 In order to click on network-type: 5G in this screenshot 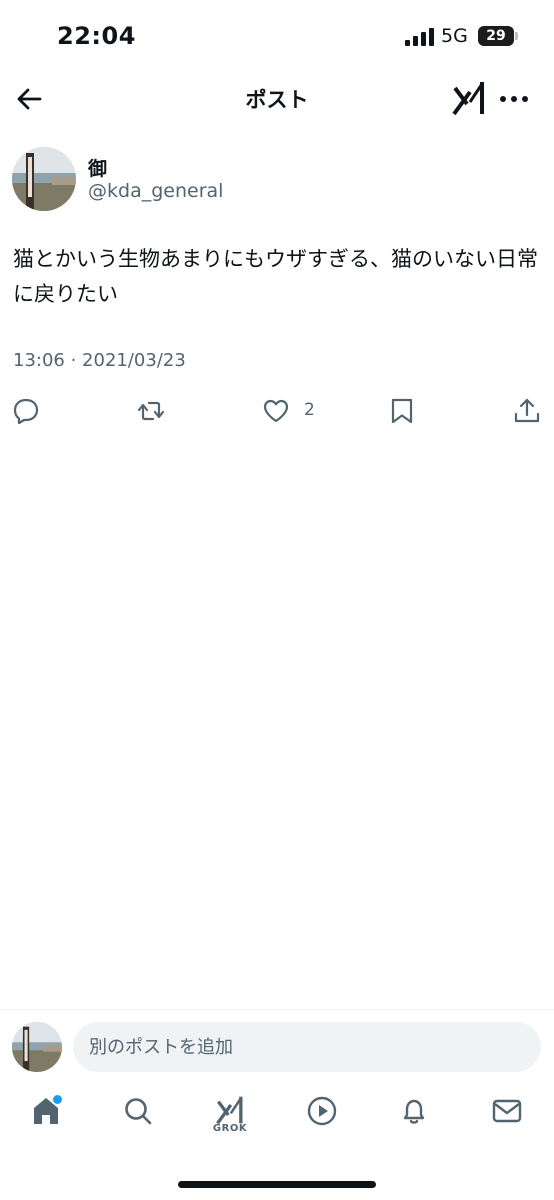, I will do `click(454, 36)`.